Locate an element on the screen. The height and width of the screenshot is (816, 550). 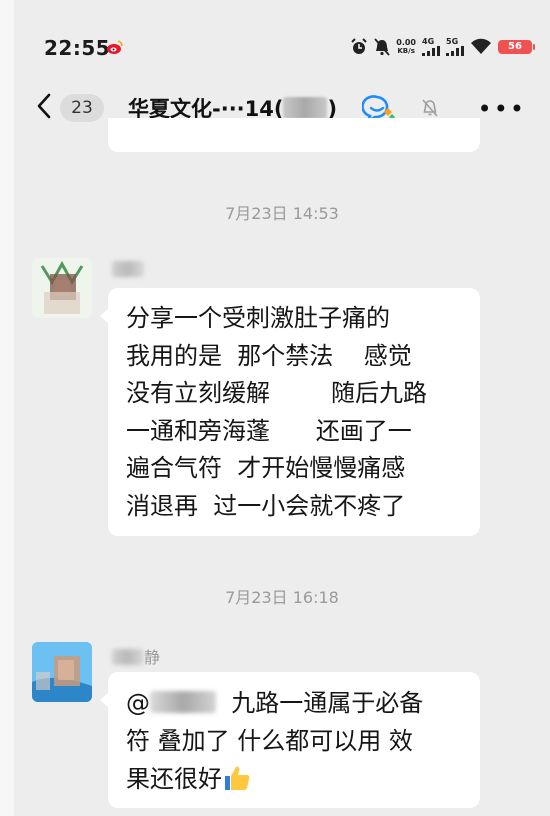
wifi-icon is located at coordinates (481, 46).